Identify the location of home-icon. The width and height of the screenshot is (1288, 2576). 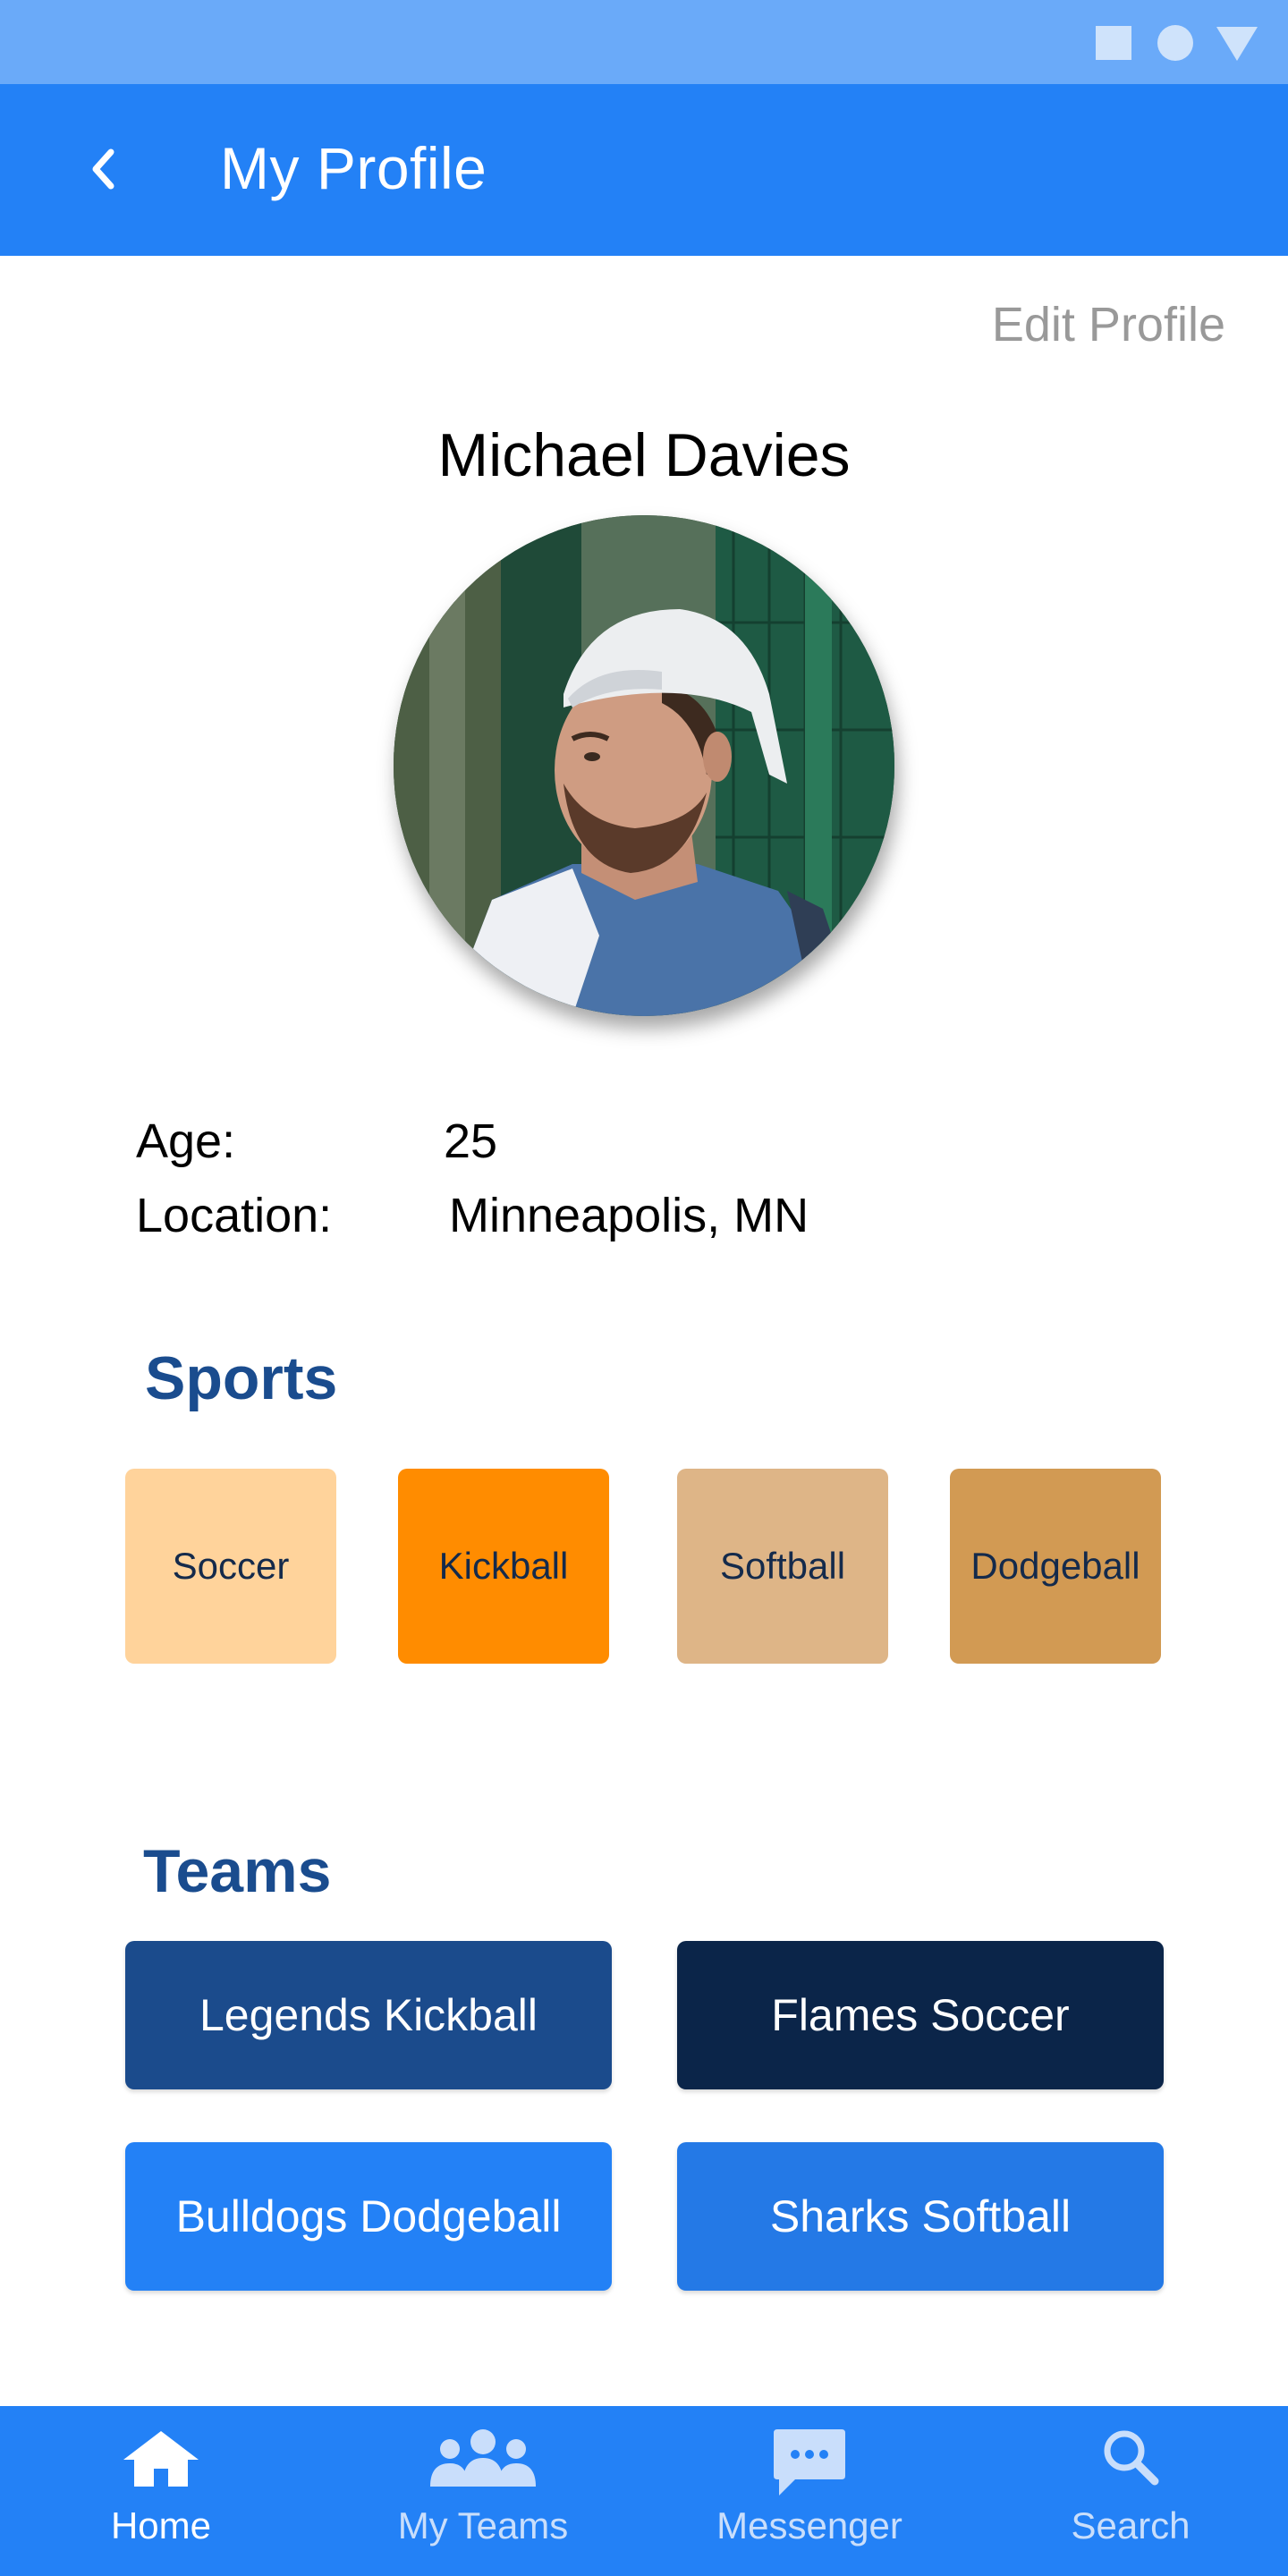
(161, 2459).